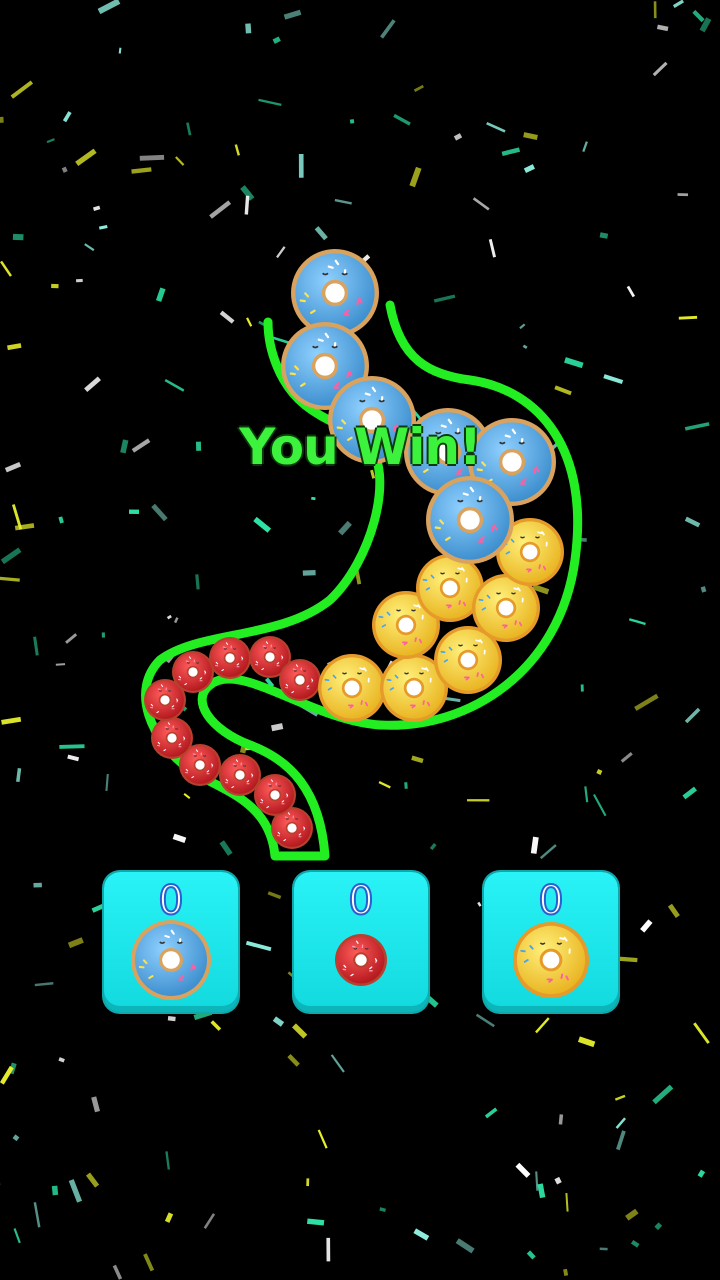 The height and width of the screenshot is (1280, 720). I want to click on counter-value-yellow: 0, so click(550, 901).